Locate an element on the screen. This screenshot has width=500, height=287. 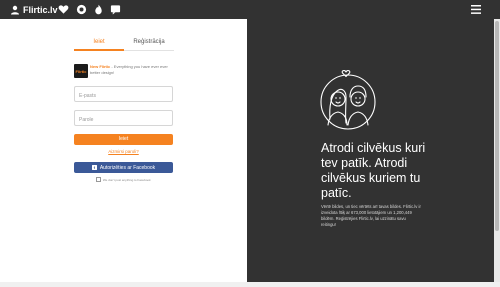
email-placeholder: E-pasts is located at coordinates (87, 96).